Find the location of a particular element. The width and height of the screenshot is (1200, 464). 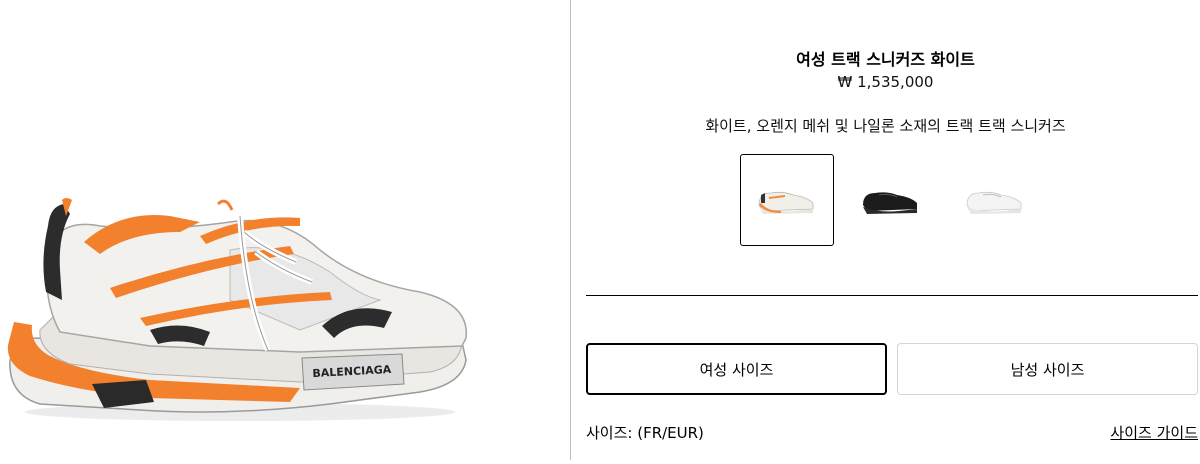

section-divider is located at coordinates (892, 295).